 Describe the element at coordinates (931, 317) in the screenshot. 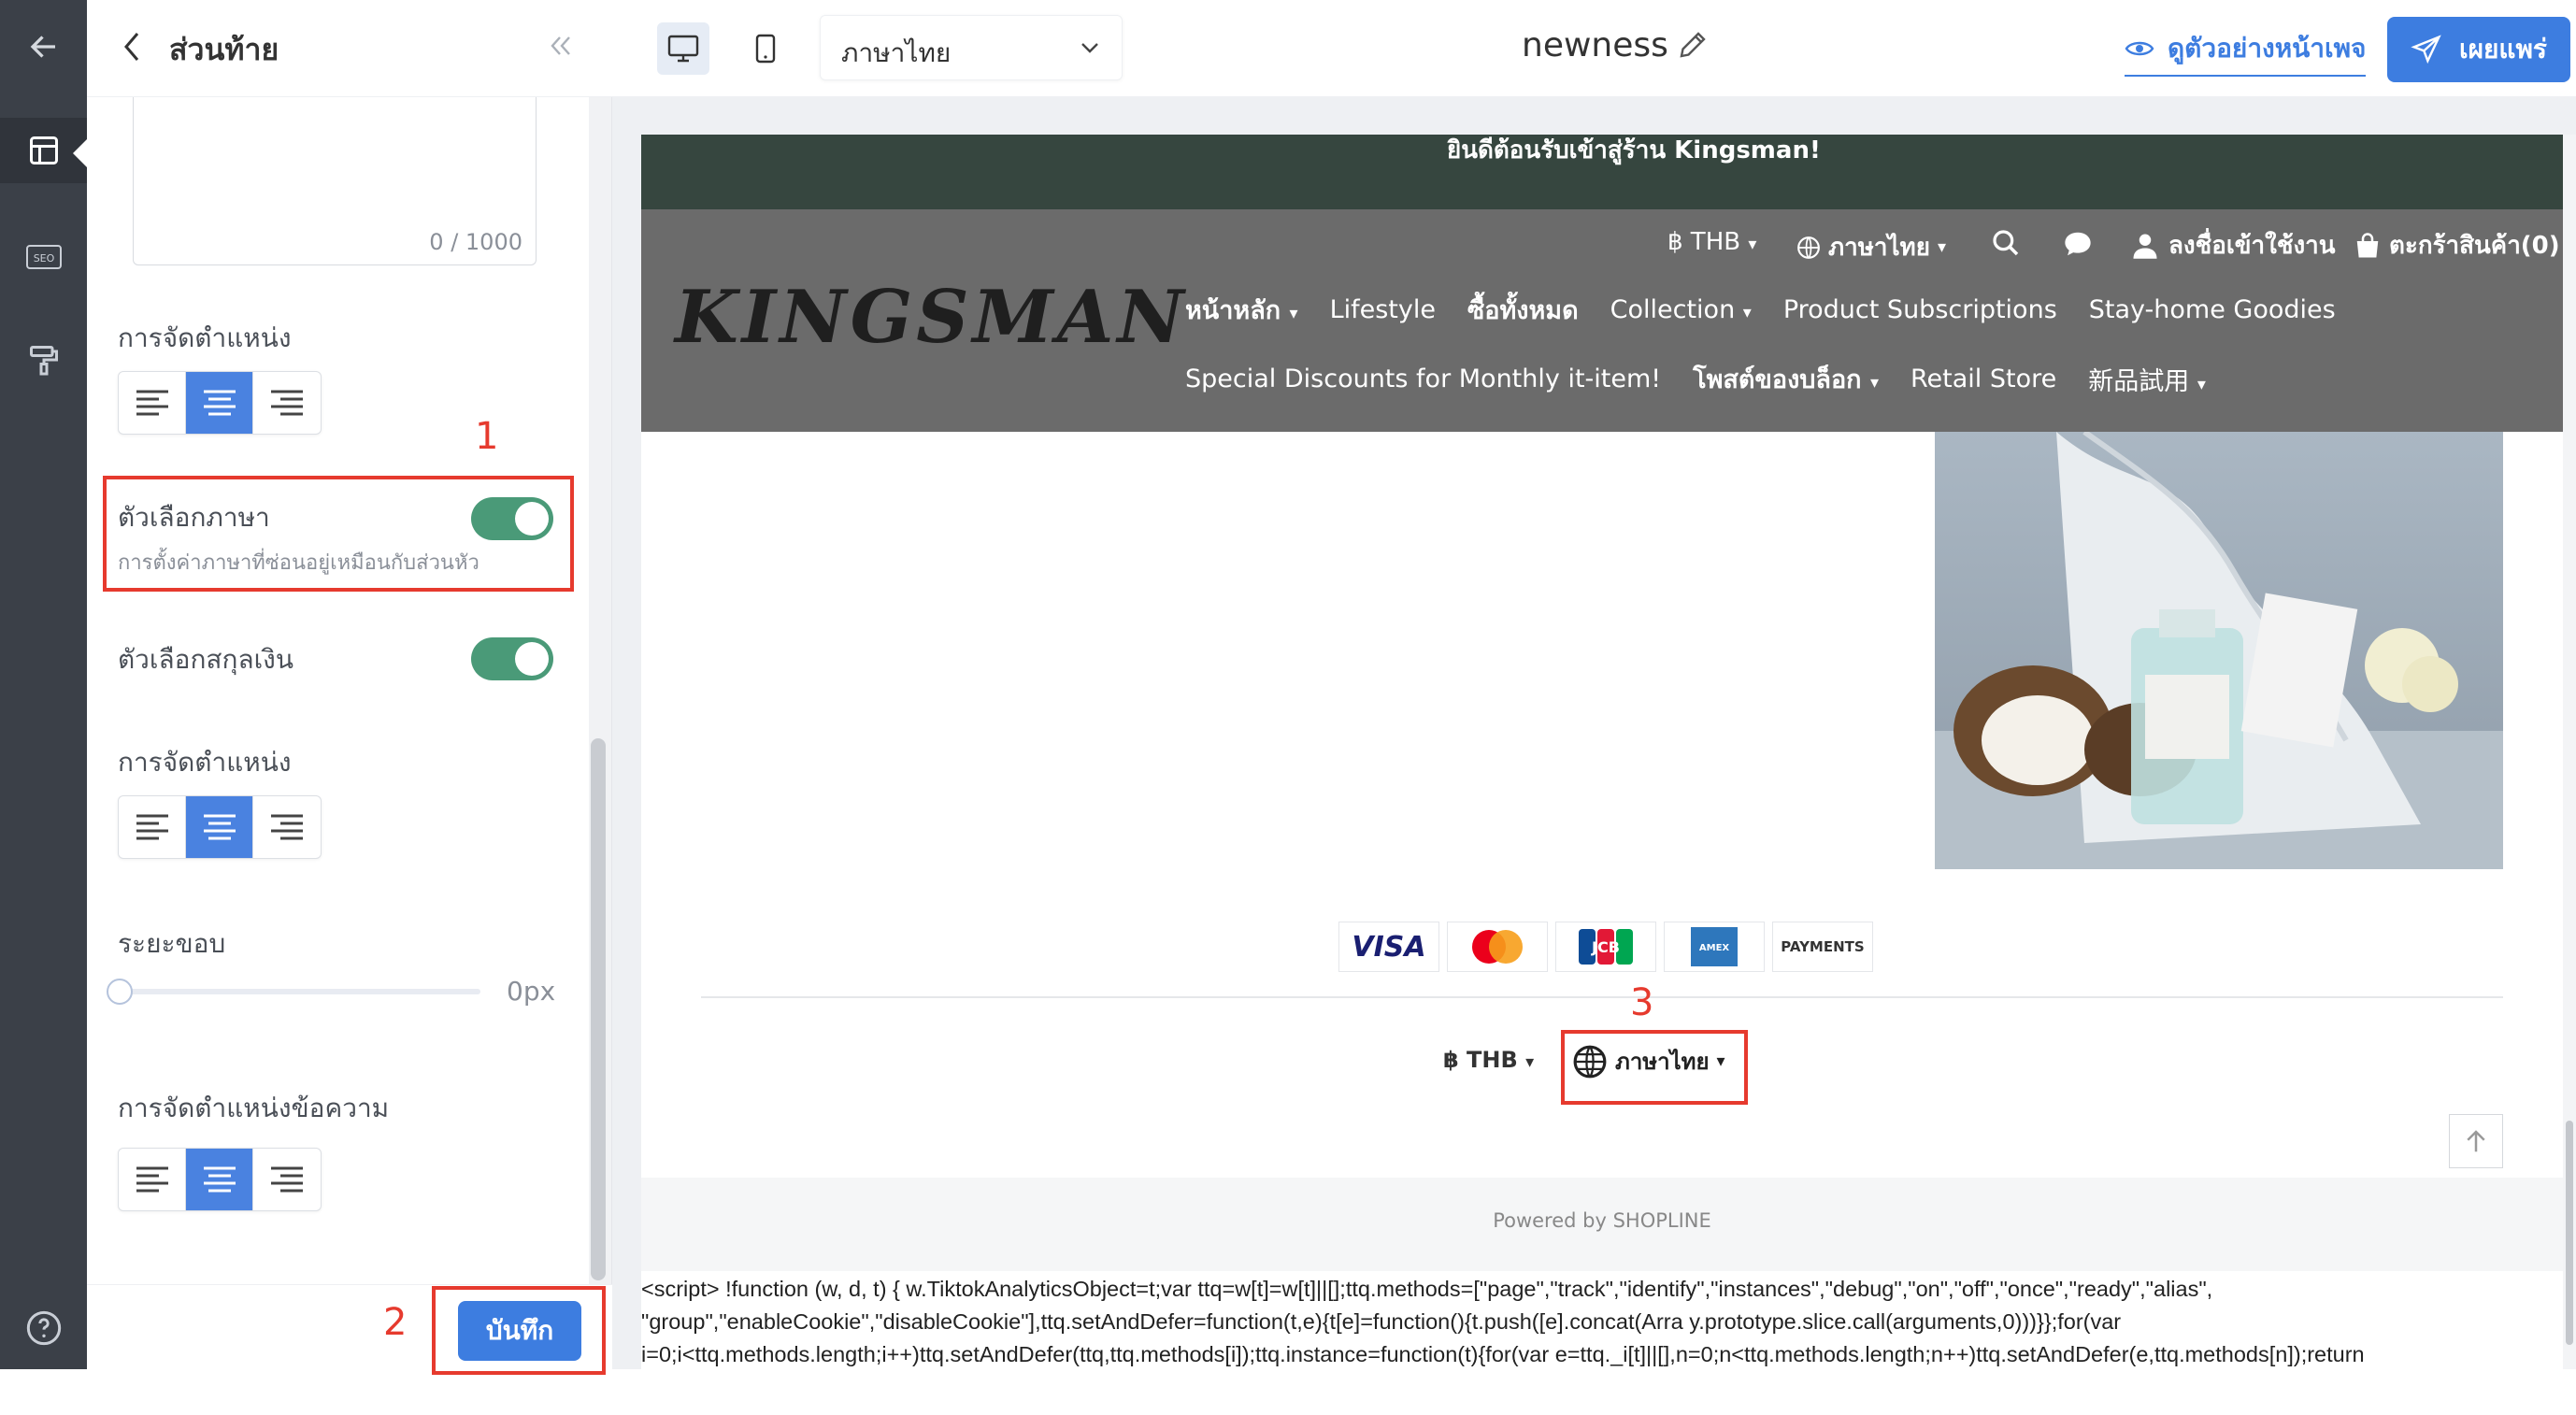

I see `store-logo: KINGSMAN` at that location.